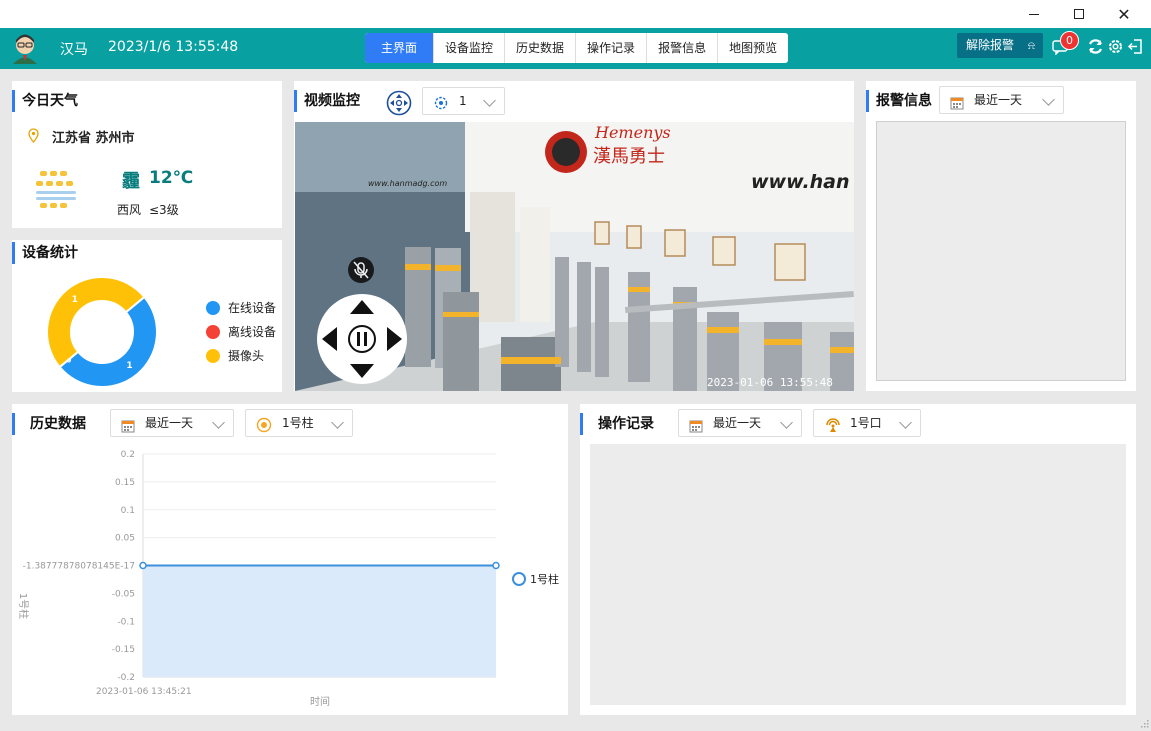  What do you see at coordinates (1001, 251) in the screenshot?
I see `alarm-list-area` at bounding box center [1001, 251].